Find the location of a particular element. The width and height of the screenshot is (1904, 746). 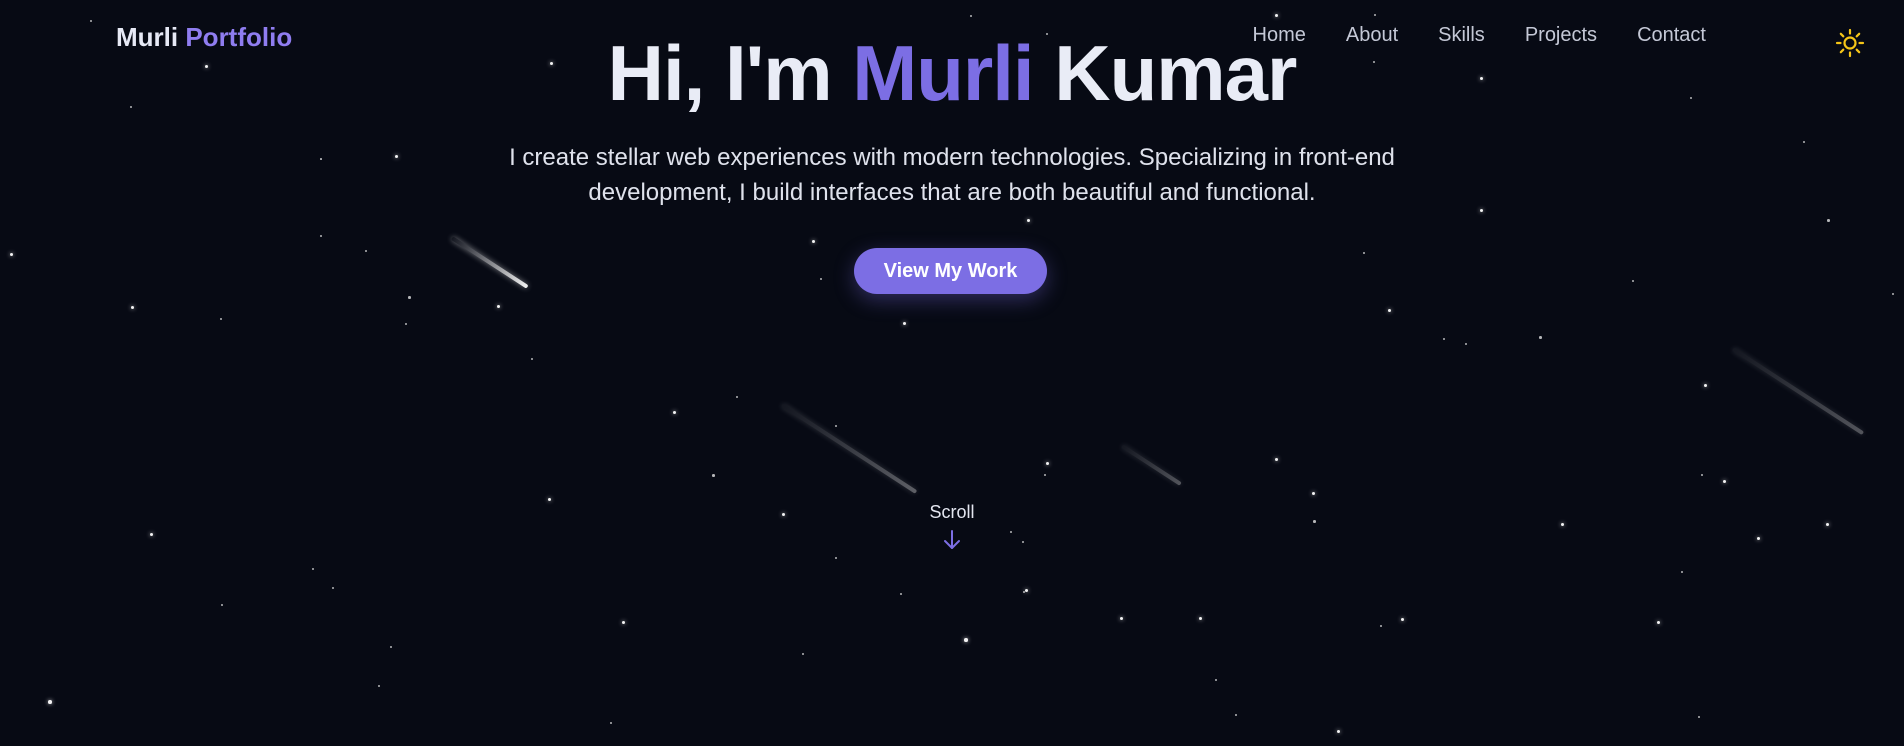

hero-first-name: Murli is located at coordinates (943, 73).